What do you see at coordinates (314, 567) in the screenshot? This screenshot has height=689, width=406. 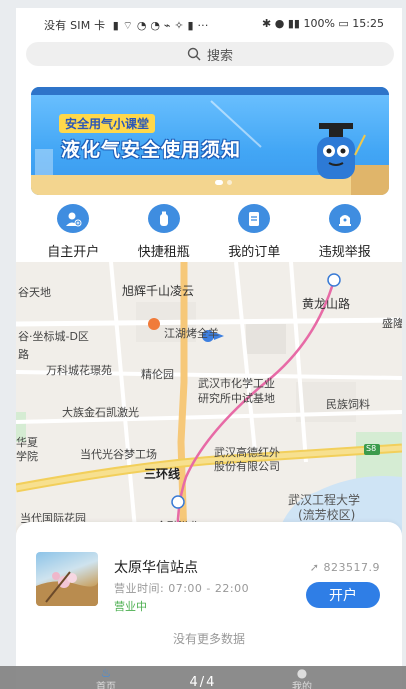 I see `navigation-arrow-icon: ➚` at bounding box center [314, 567].